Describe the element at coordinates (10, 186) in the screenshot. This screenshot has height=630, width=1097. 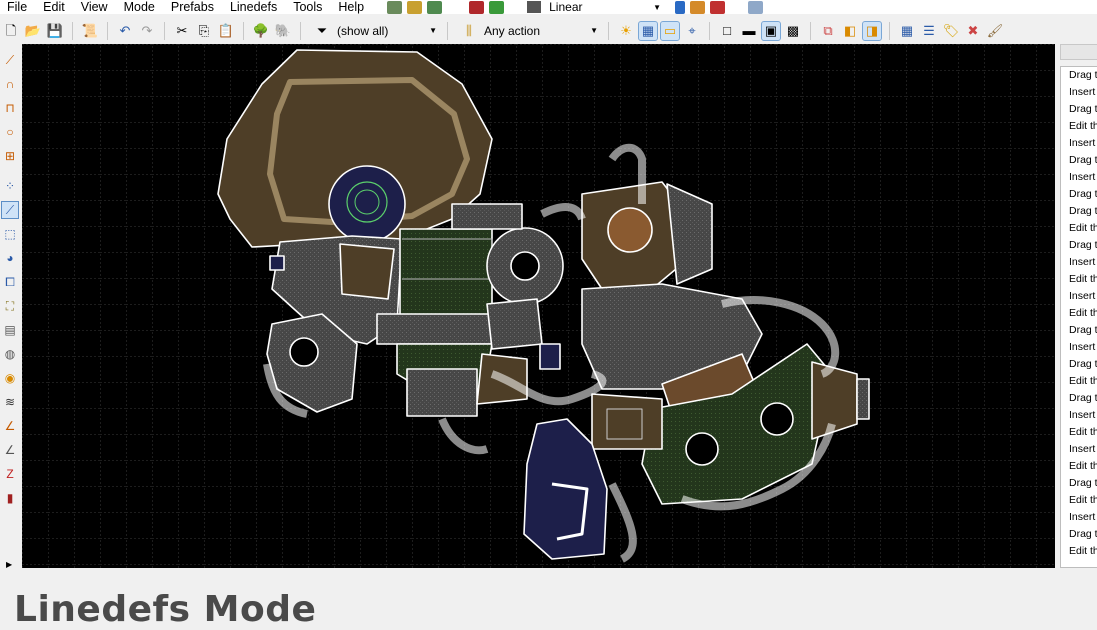
I see `vertices-icon: ⁘` at that location.